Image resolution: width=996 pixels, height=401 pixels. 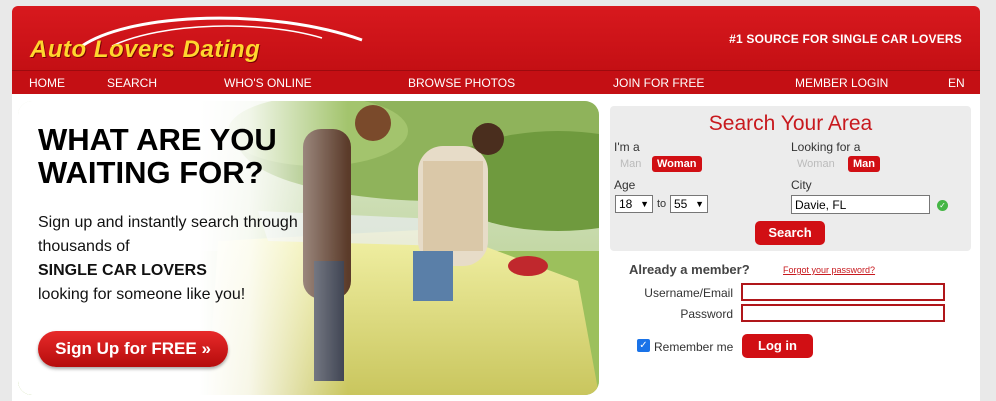 I want to click on search-button: Search, so click(x=790, y=233).